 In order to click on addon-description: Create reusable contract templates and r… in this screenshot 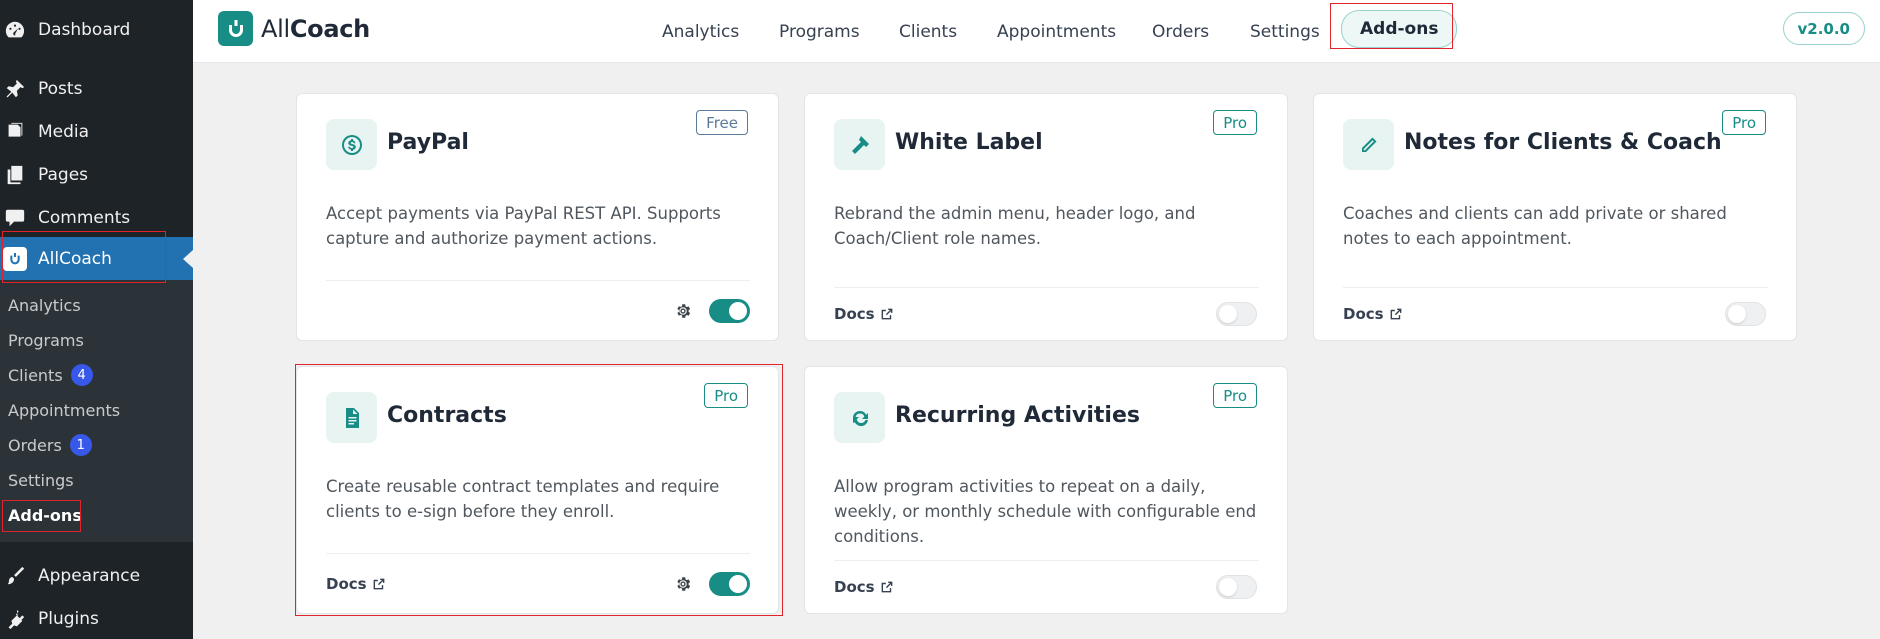, I will do `click(523, 499)`.